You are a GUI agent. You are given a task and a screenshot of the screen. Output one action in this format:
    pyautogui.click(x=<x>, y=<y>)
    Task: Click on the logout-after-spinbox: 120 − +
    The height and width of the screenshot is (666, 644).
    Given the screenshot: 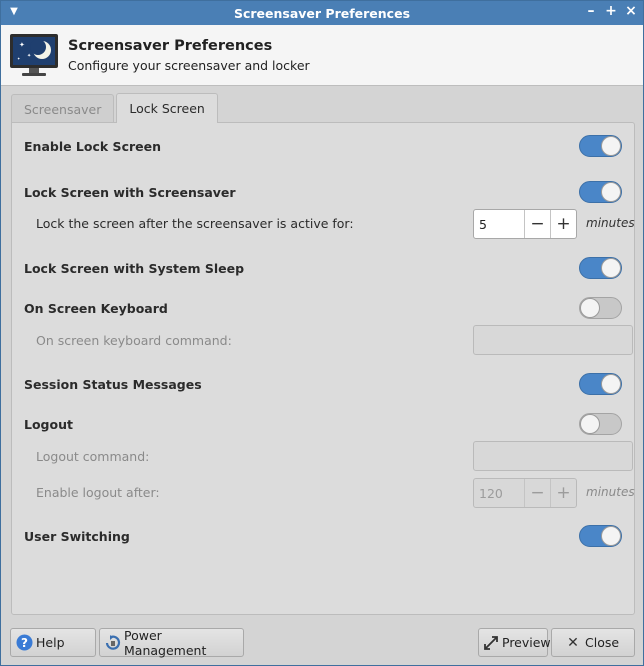 What is the action you would take?
    pyautogui.click(x=525, y=493)
    